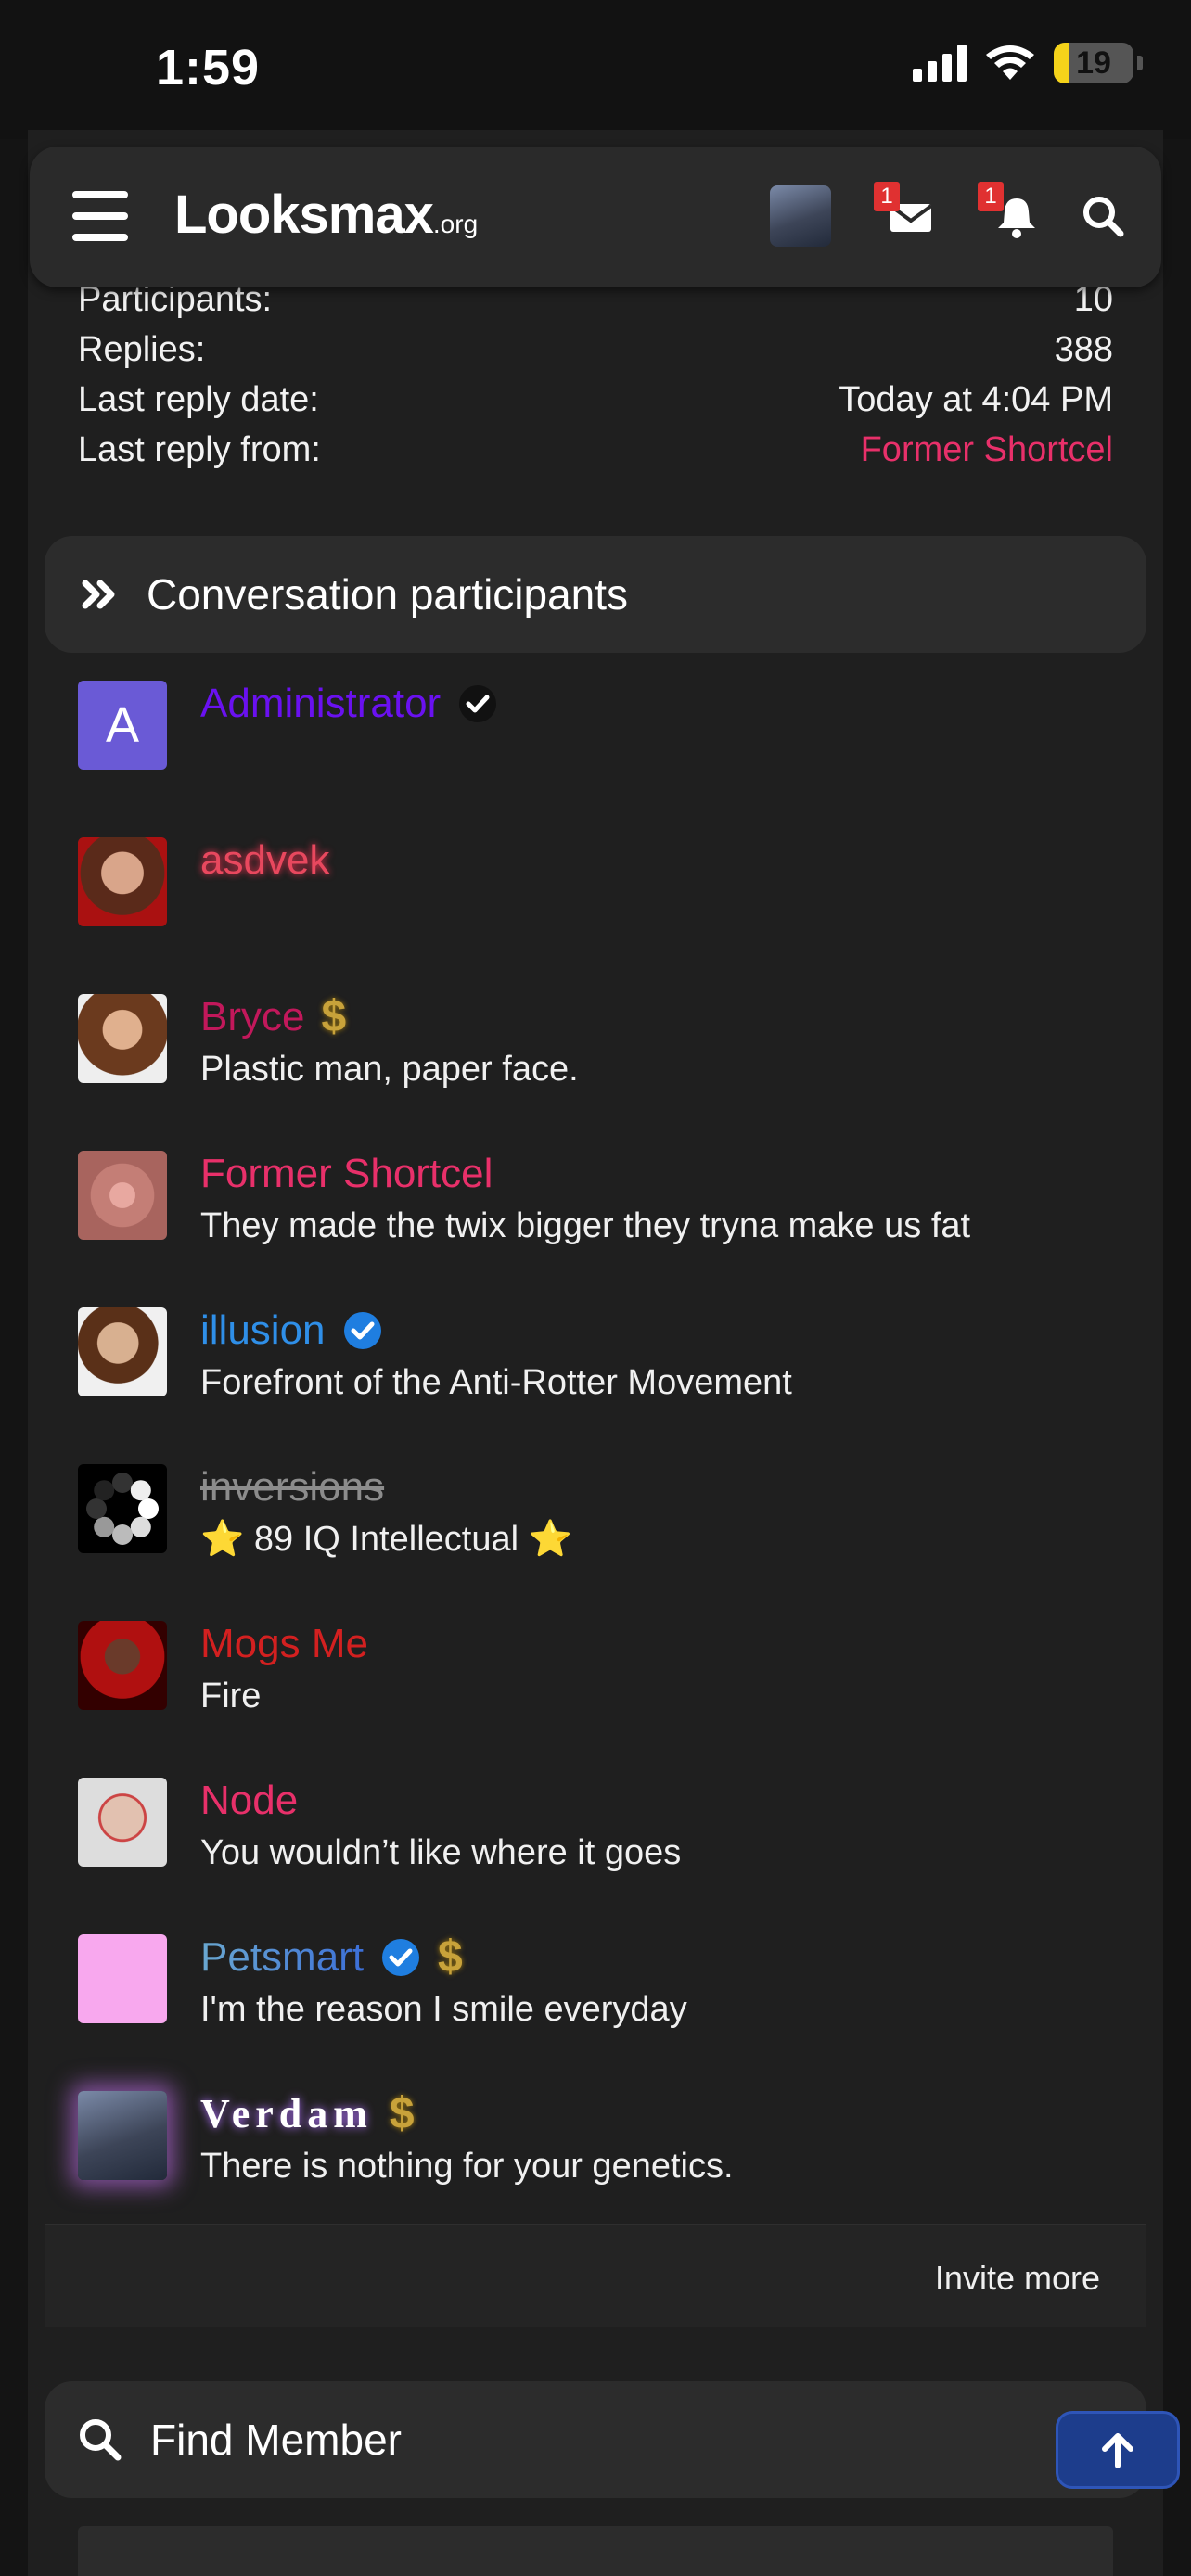 This screenshot has height=2576, width=1191. I want to click on status-bar: 1:59 19, so click(595, 69).